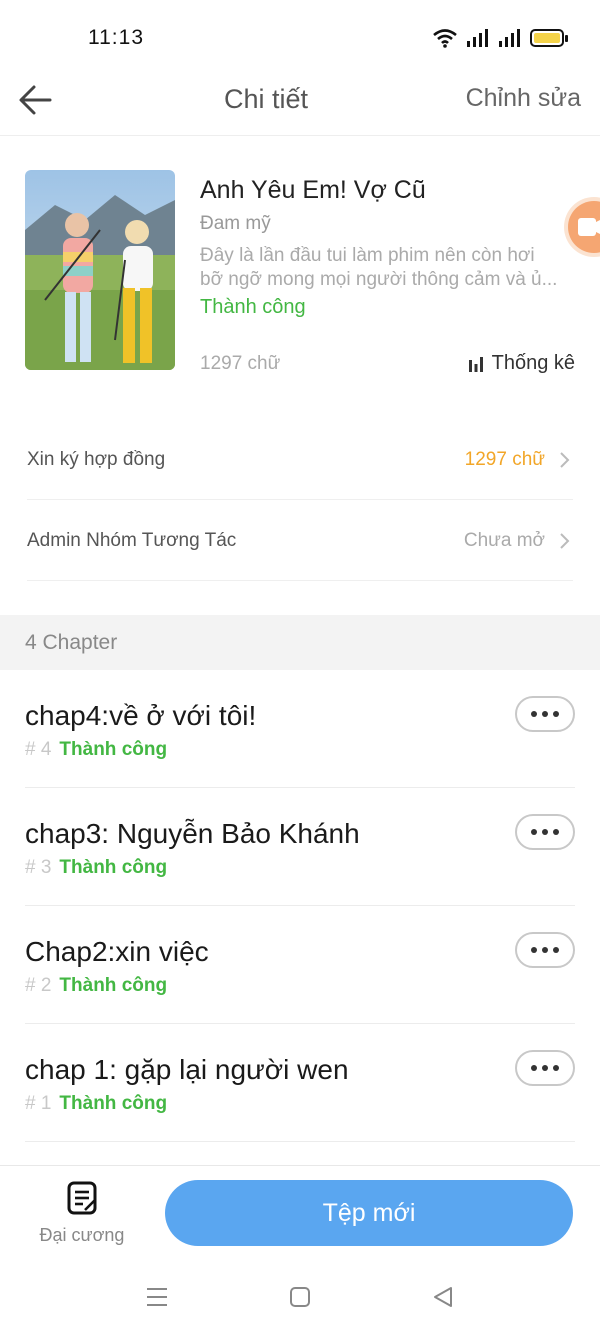  I want to click on menu-icon, so click(157, 1297).